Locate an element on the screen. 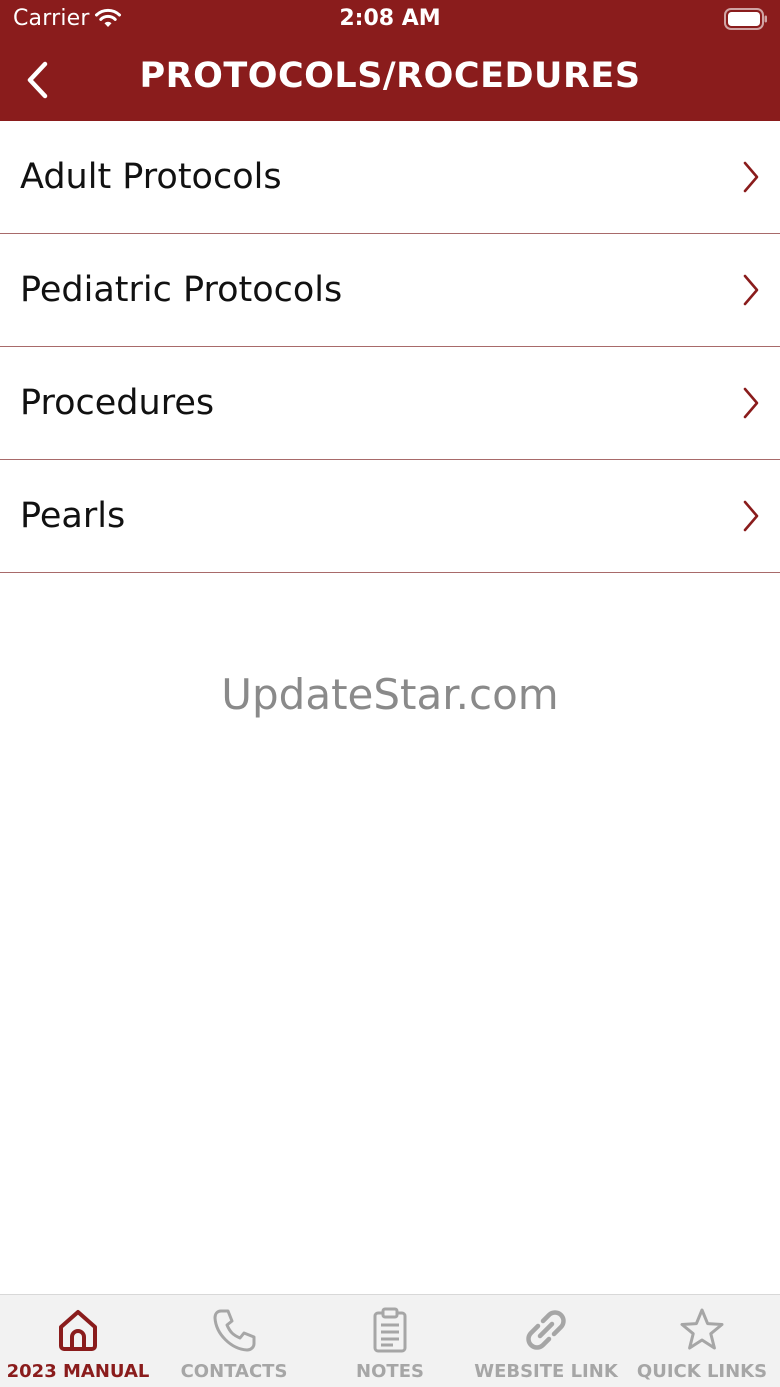 This screenshot has width=780, height=1387. page-title: PROTOCOLS/ROCEDURES is located at coordinates (390, 76).